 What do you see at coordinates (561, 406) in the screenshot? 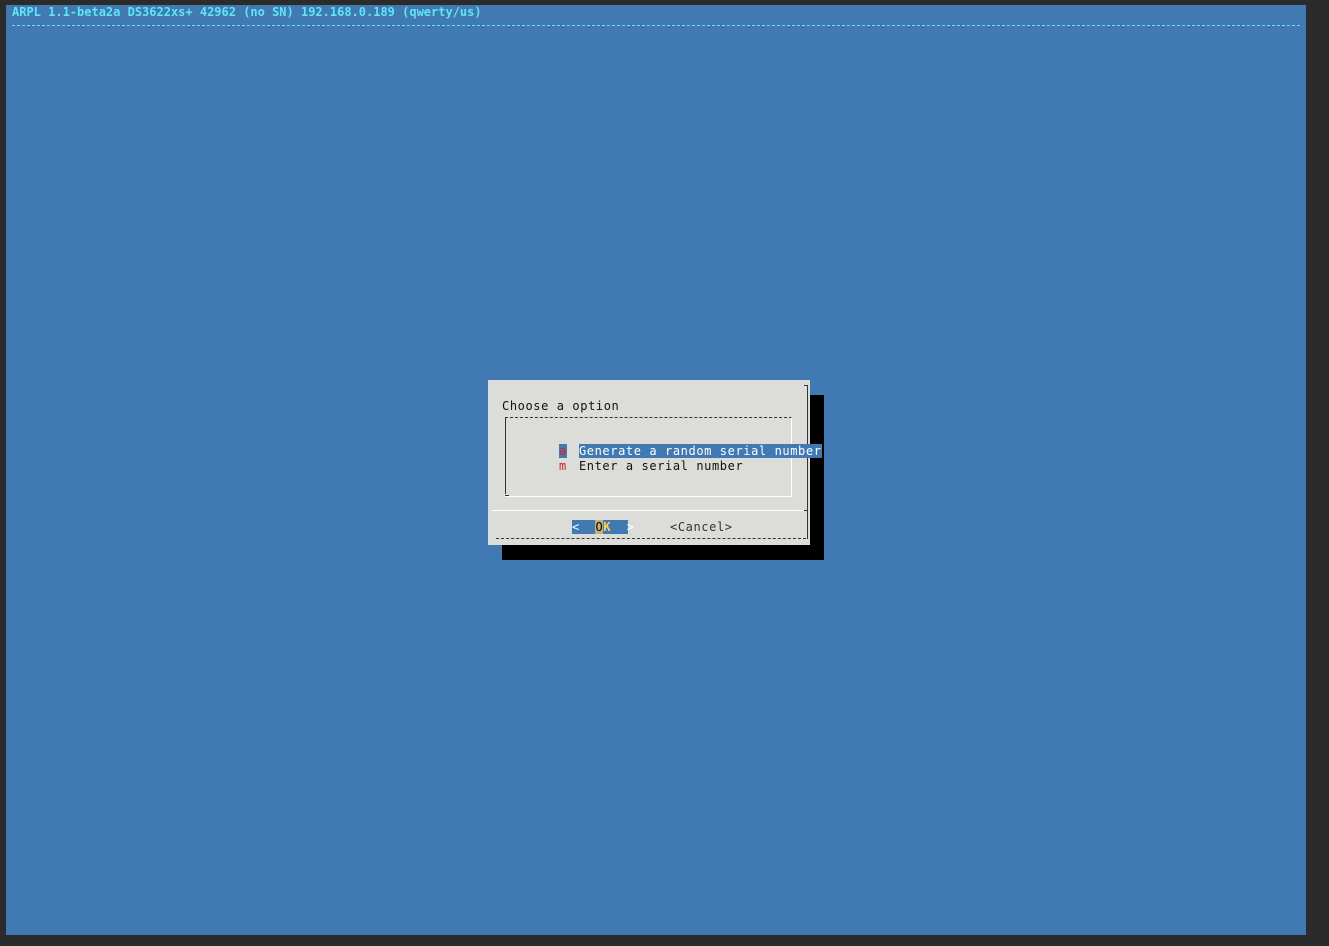
I see `dialog-prompt: Choose a option` at bounding box center [561, 406].